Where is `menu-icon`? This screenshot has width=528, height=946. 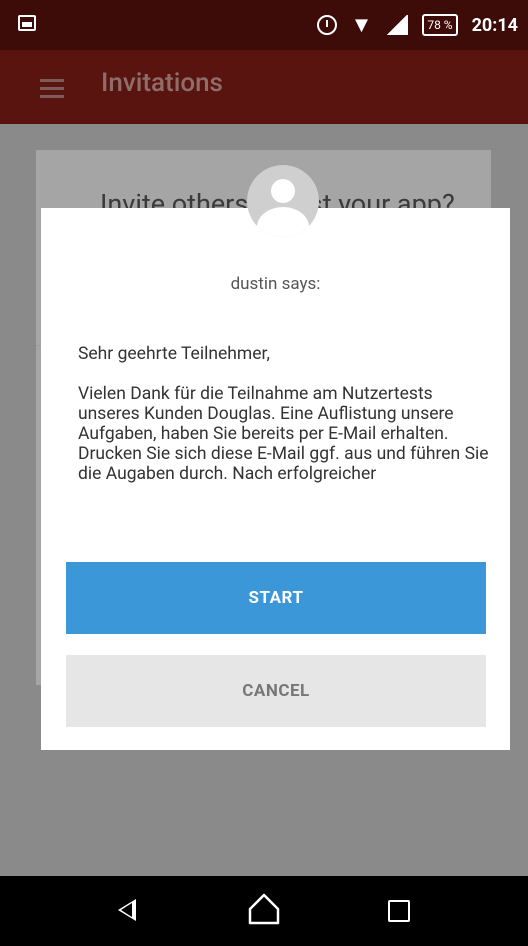 menu-icon is located at coordinates (52, 88).